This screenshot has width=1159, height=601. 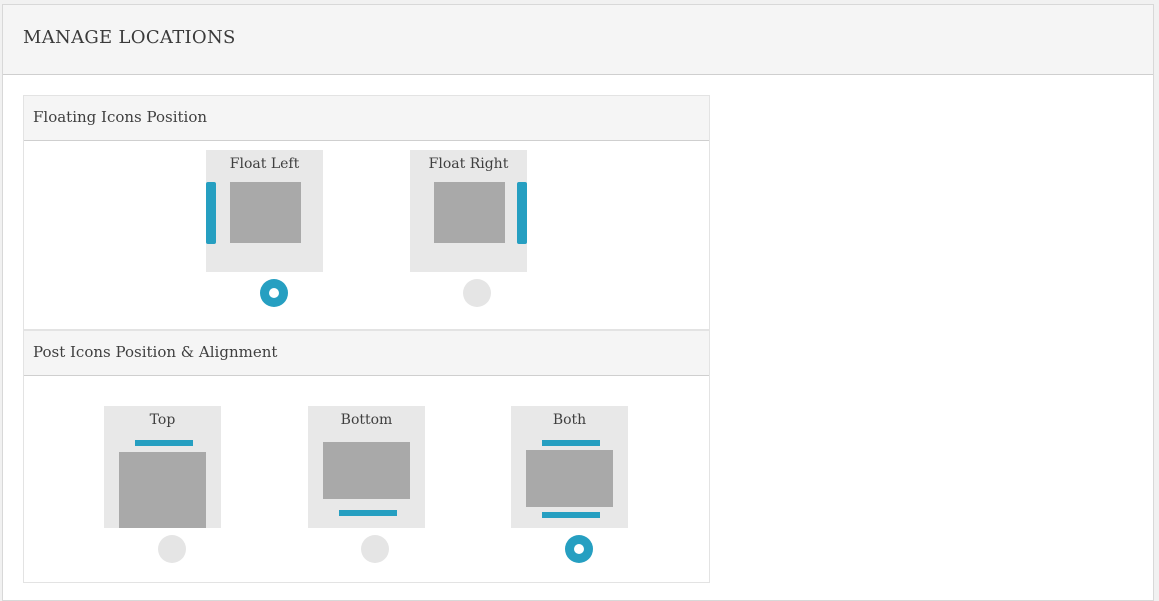 What do you see at coordinates (366, 420) in the screenshot?
I see `bottom-label: Bottom` at bounding box center [366, 420].